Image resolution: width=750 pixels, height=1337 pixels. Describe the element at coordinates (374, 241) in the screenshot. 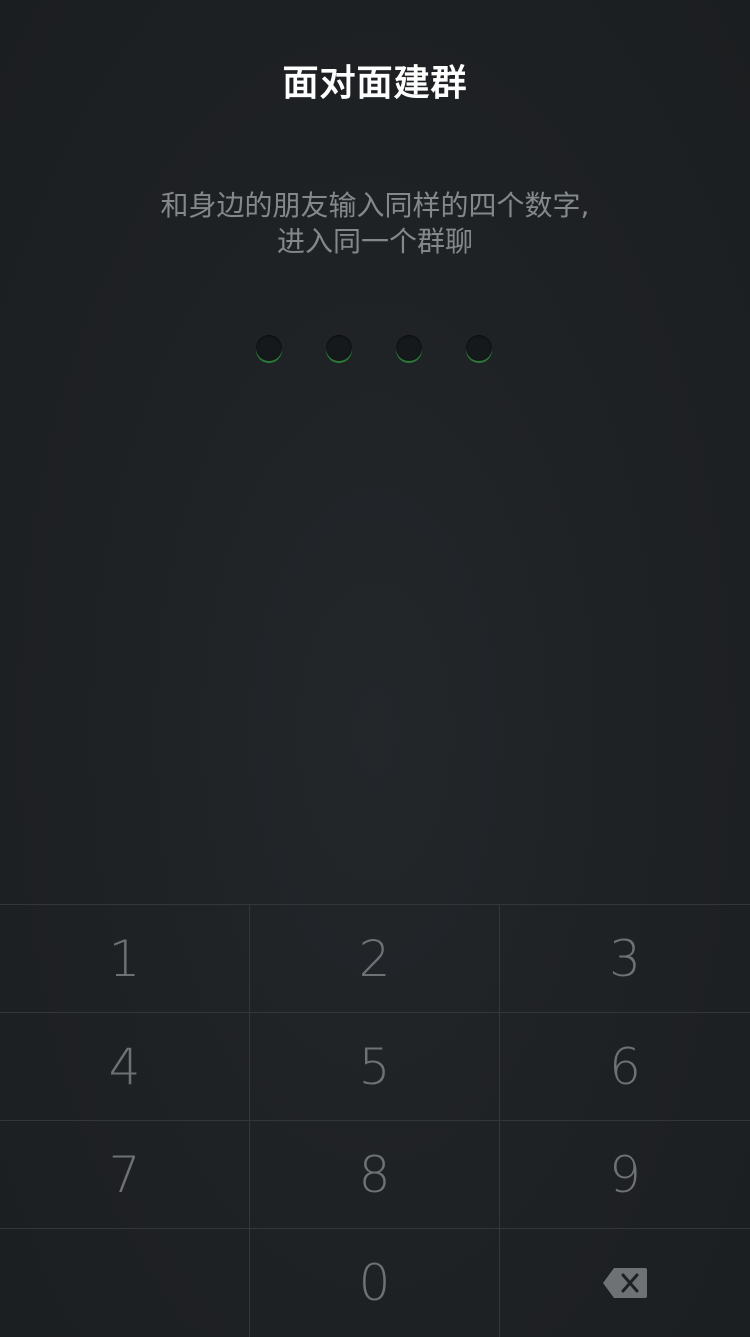

I see `instructions-line-2: 进入同一个群聊` at that location.